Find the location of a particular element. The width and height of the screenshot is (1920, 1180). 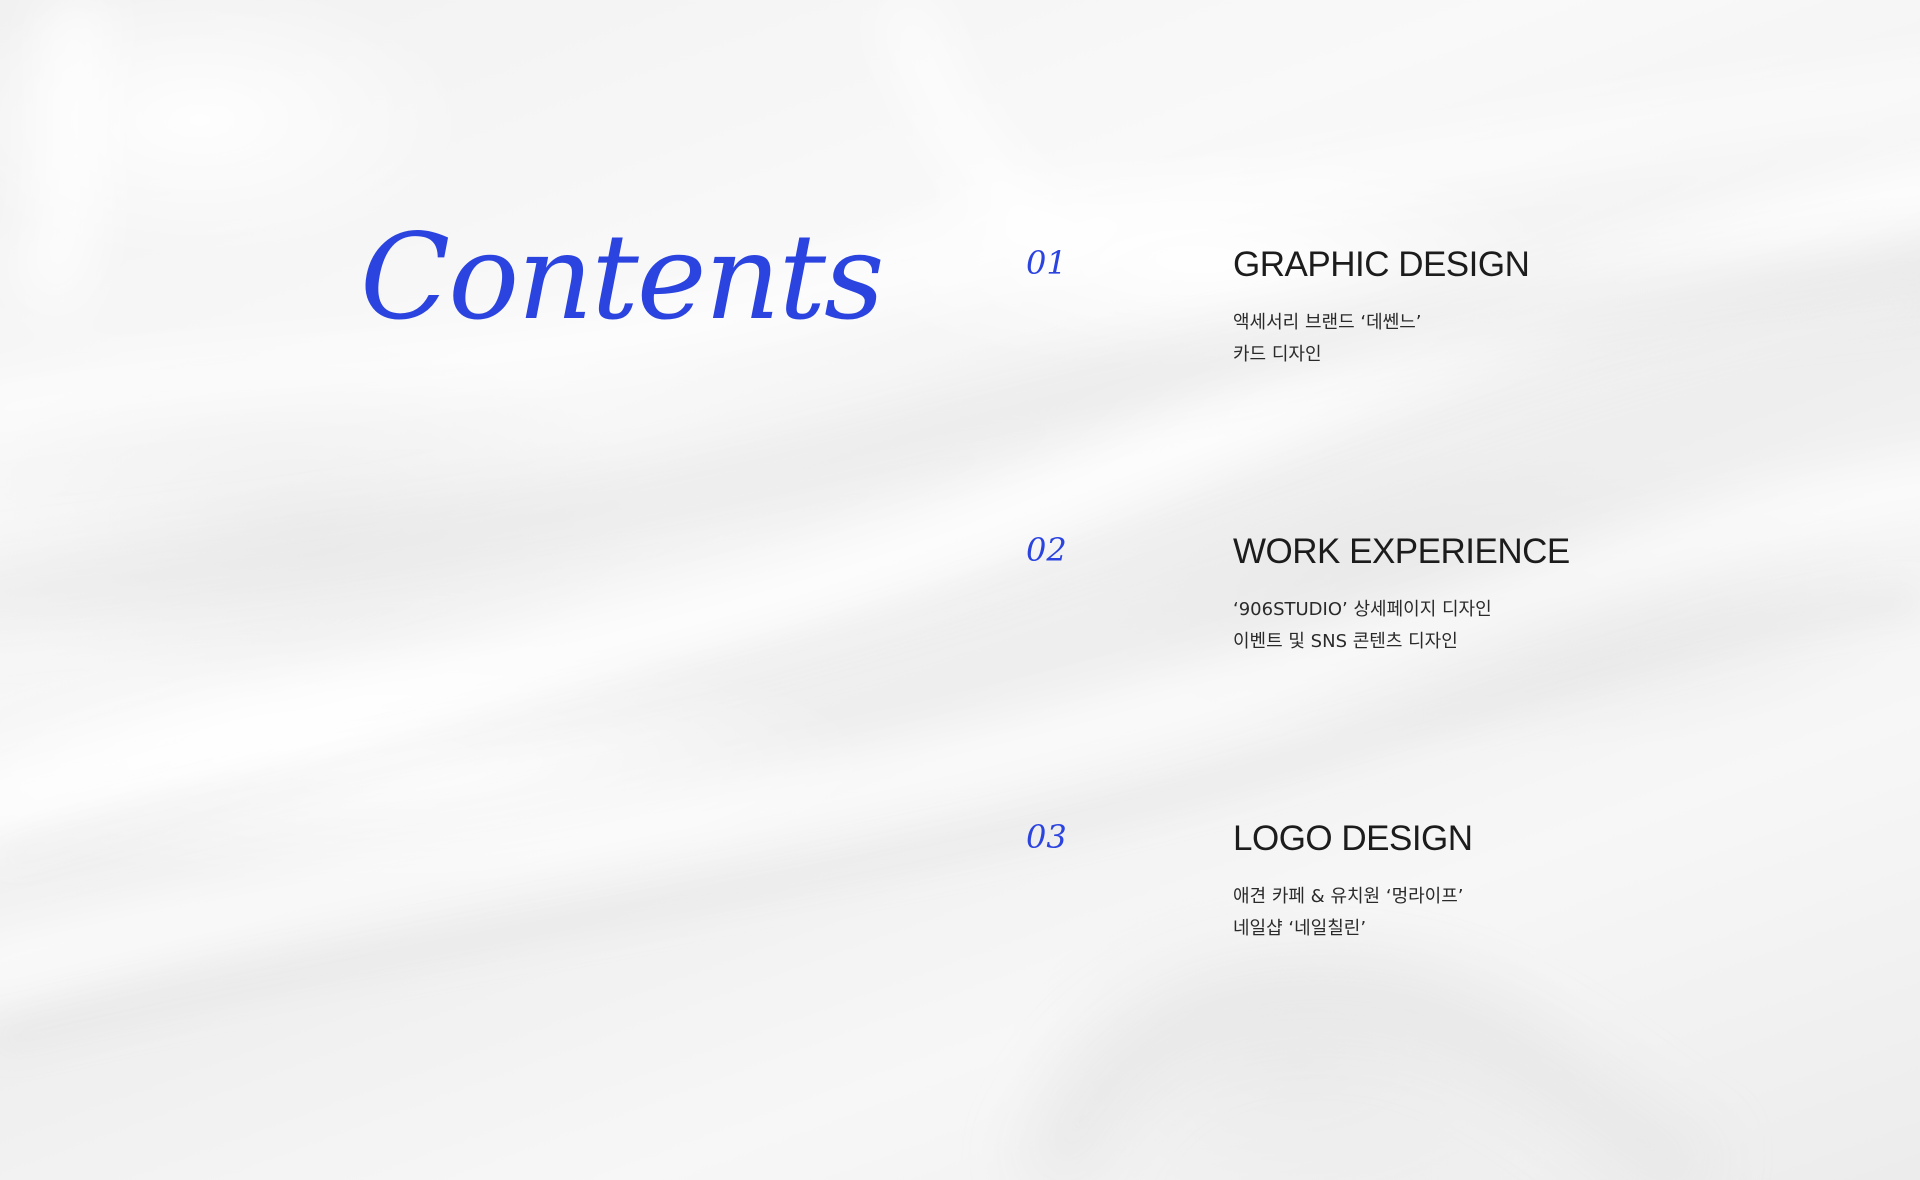

contents-heading: Contents is located at coordinates (622, 277).